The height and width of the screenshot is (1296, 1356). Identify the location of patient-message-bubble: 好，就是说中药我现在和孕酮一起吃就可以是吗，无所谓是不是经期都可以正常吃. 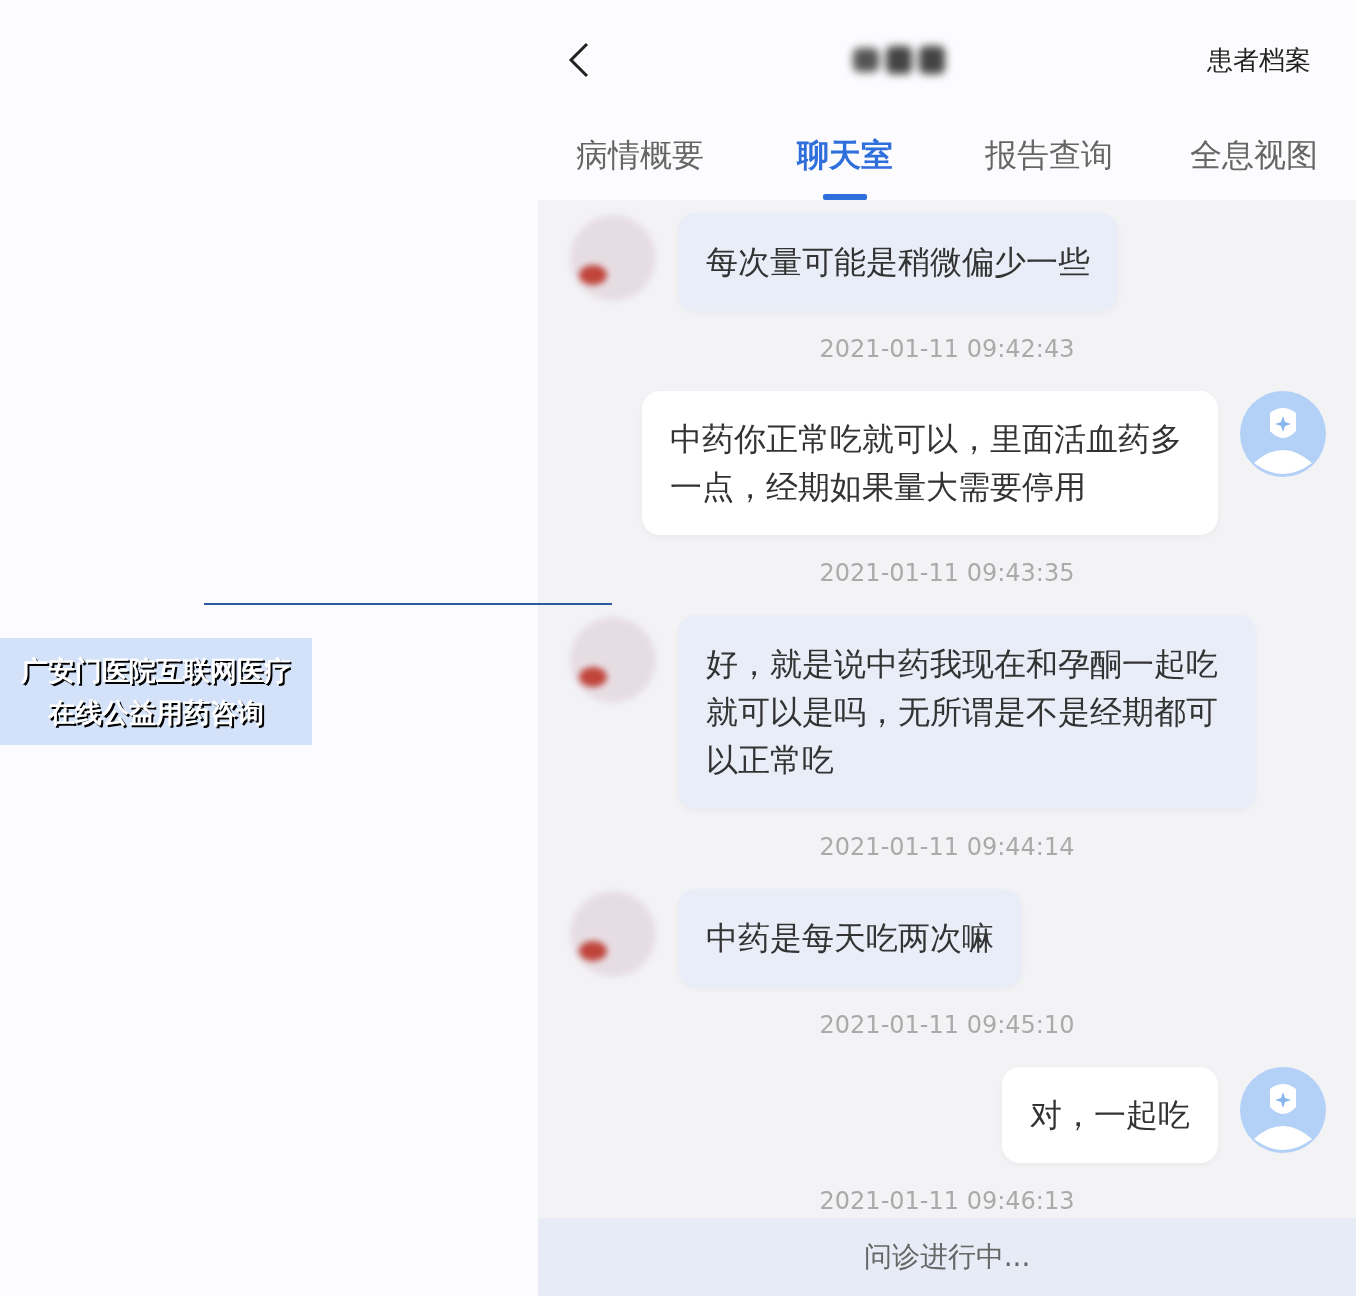
(967, 712).